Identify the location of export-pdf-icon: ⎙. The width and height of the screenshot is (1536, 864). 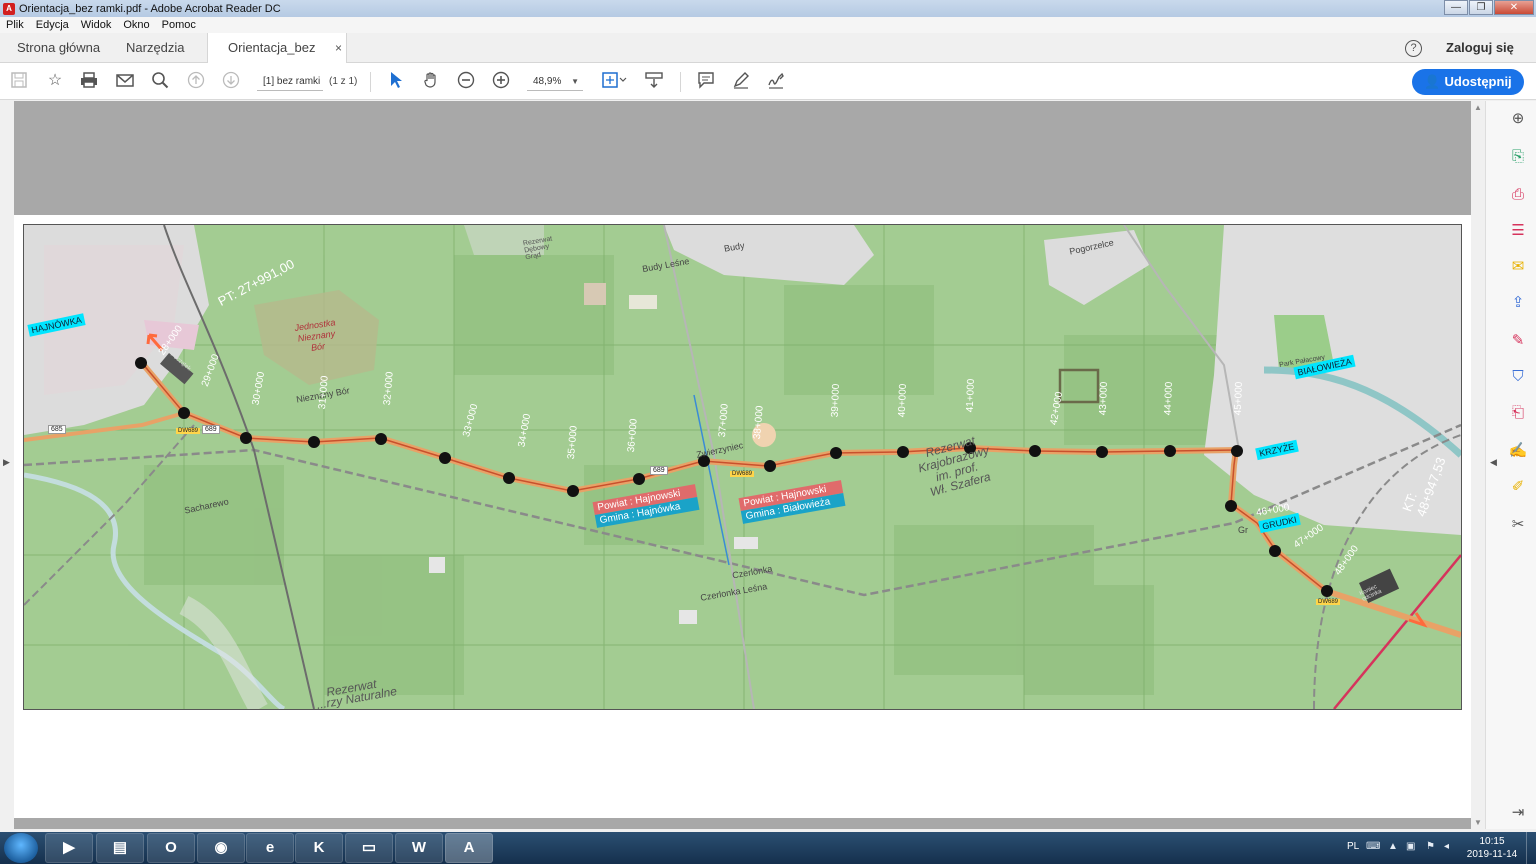
(1518, 195).